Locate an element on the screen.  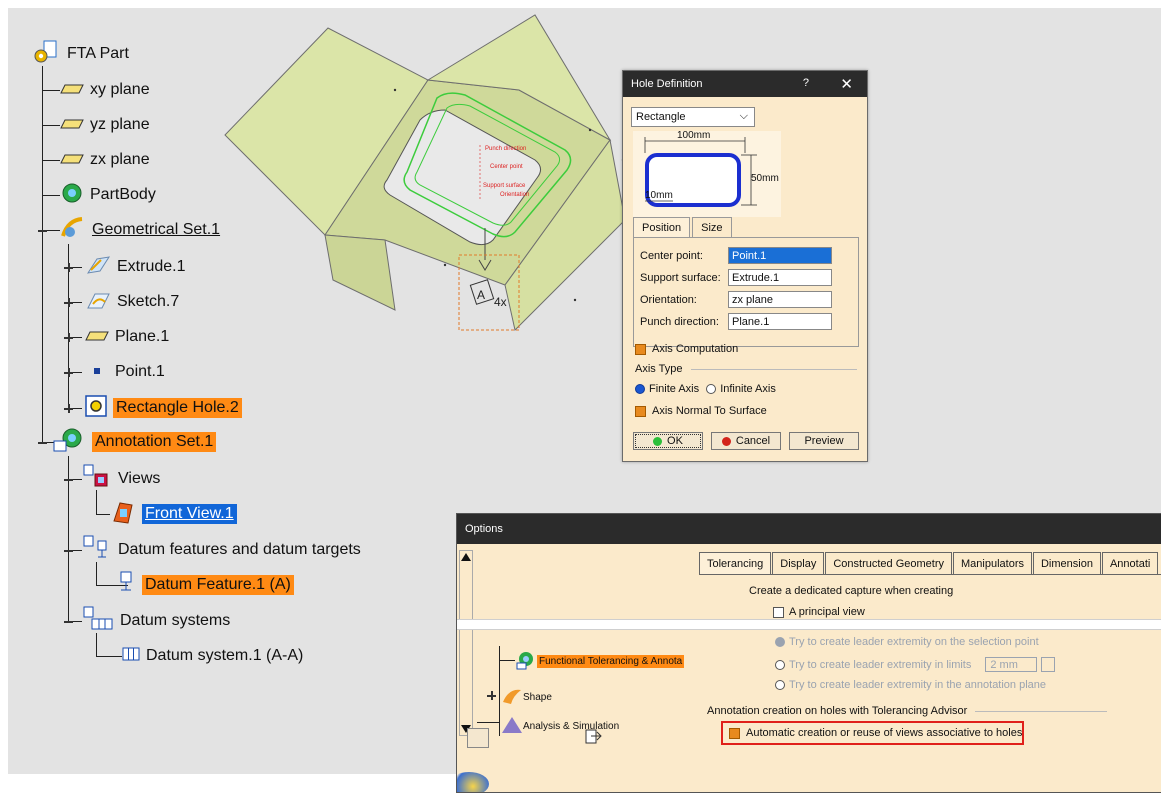
tree-item-xy-plane: xy plane is located at coordinates (105, 90).